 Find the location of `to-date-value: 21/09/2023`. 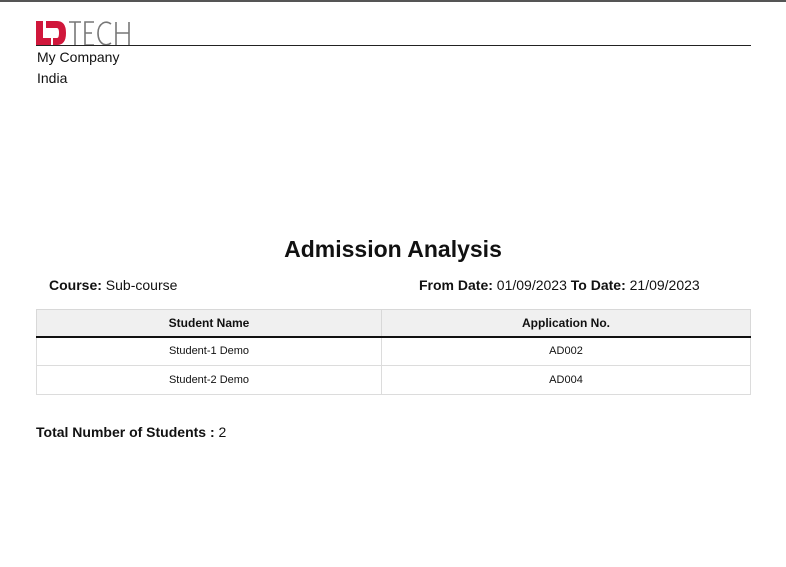

to-date-value: 21/09/2023 is located at coordinates (664, 285).